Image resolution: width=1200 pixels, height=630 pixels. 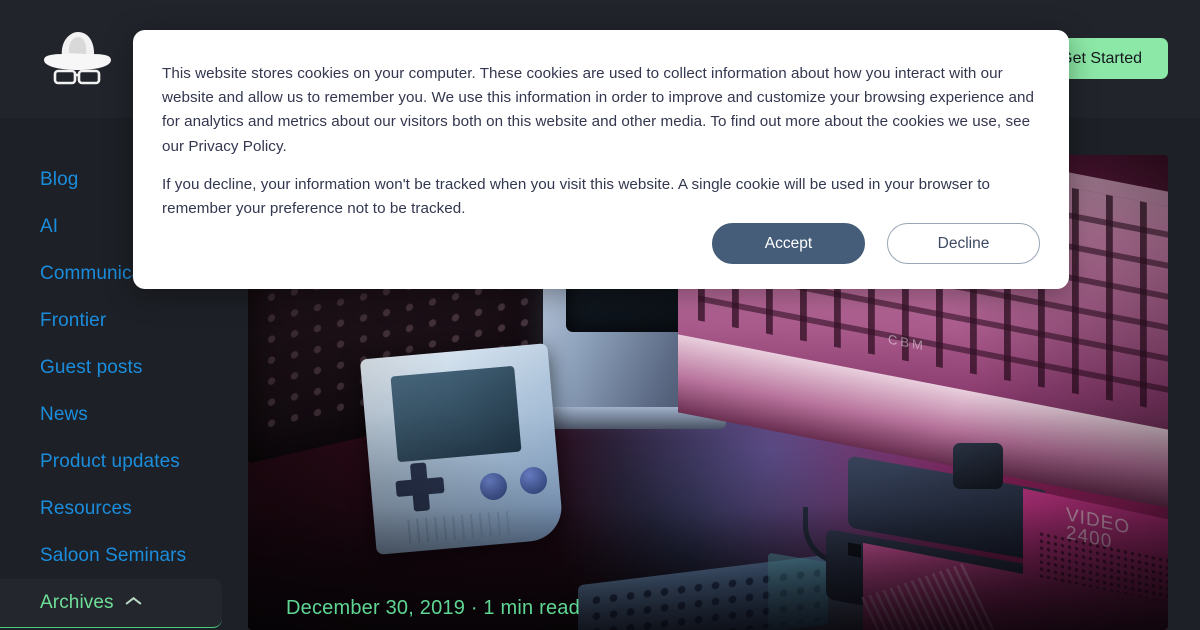 I want to click on sidebar-item-news: News, so click(x=111, y=414).